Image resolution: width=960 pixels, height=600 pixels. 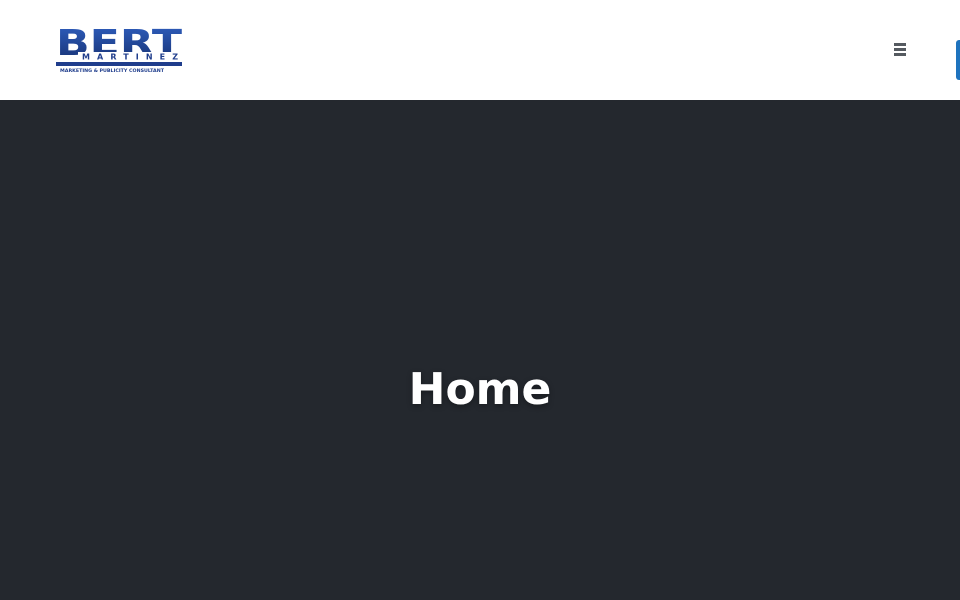 What do you see at coordinates (480, 389) in the screenshot?
I see `page-title: Home` at bounding box center [480, 389].